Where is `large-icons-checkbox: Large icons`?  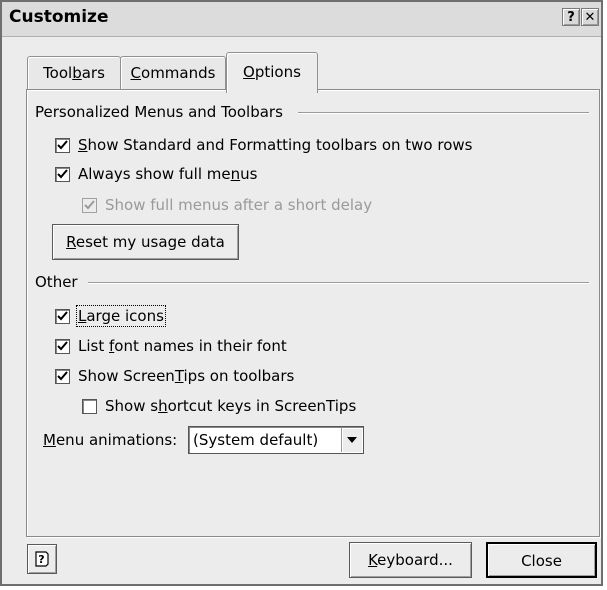
large-icons-checkbox: Large icons is located at coordinates (110, 316).